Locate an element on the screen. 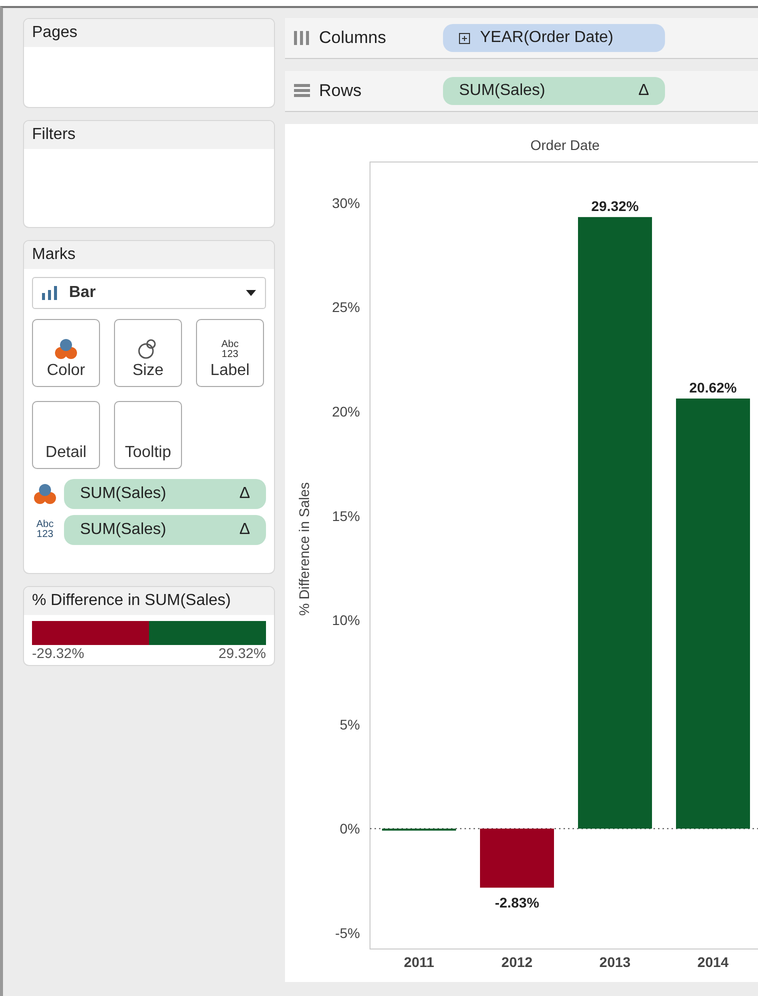 The height and width of the screenshot is (996, 758). y-tick-label: 10% is located at coordinates (346, 620).